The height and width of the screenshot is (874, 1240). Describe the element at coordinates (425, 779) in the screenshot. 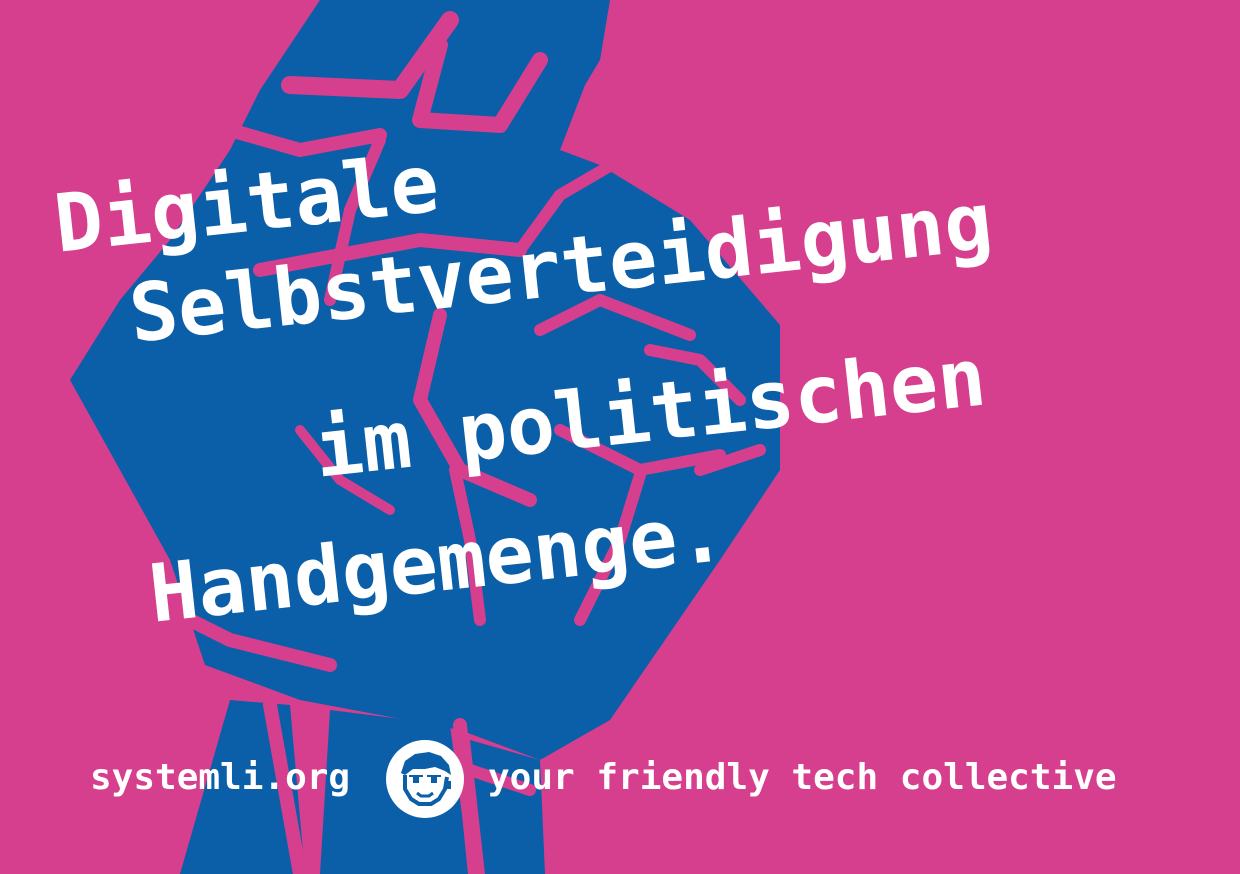

I see `smiley-face-logo-icon` at that location.